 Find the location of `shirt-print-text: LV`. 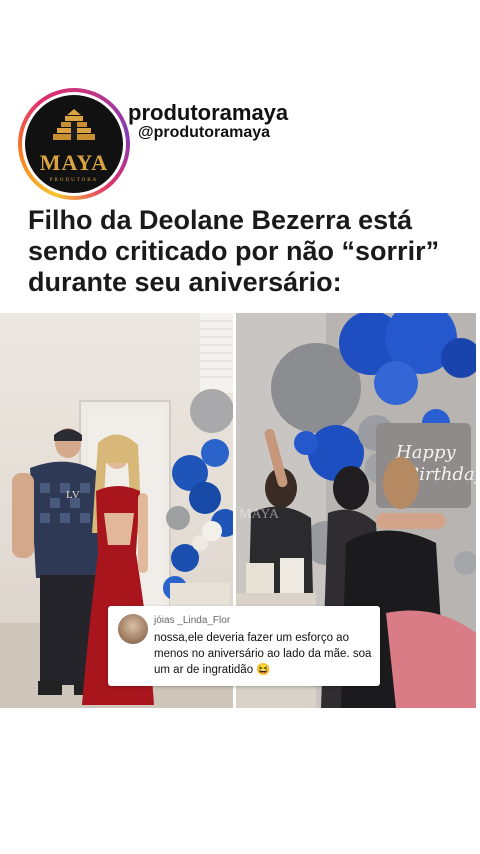

shirt-print-text: LV is located at coordinates (73, 495).